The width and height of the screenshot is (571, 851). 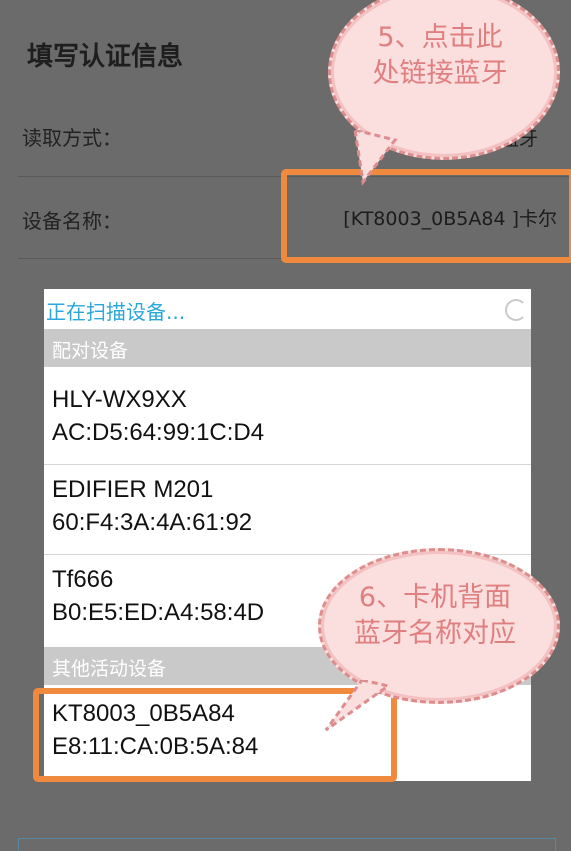 I want to click on device-list-item: EDIFIER M201 60:F4:3A:4A:61:92, so click(x=287, y=510).